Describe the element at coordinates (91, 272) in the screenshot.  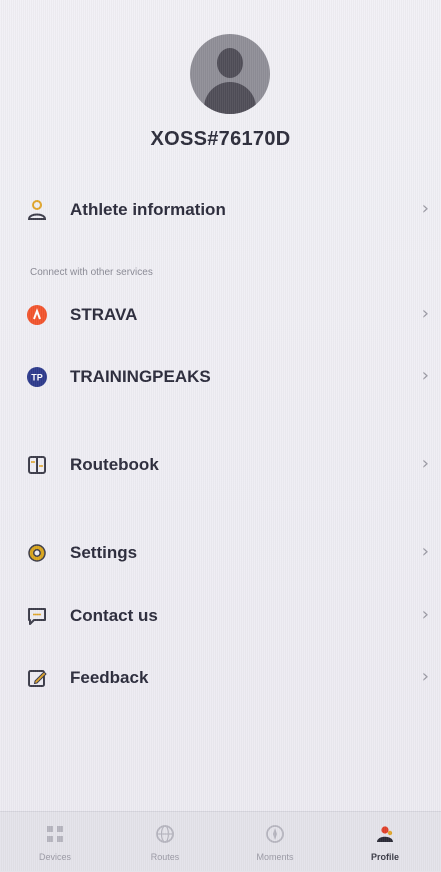
I see `connect-services-section-label: Connect with other services` at that location.